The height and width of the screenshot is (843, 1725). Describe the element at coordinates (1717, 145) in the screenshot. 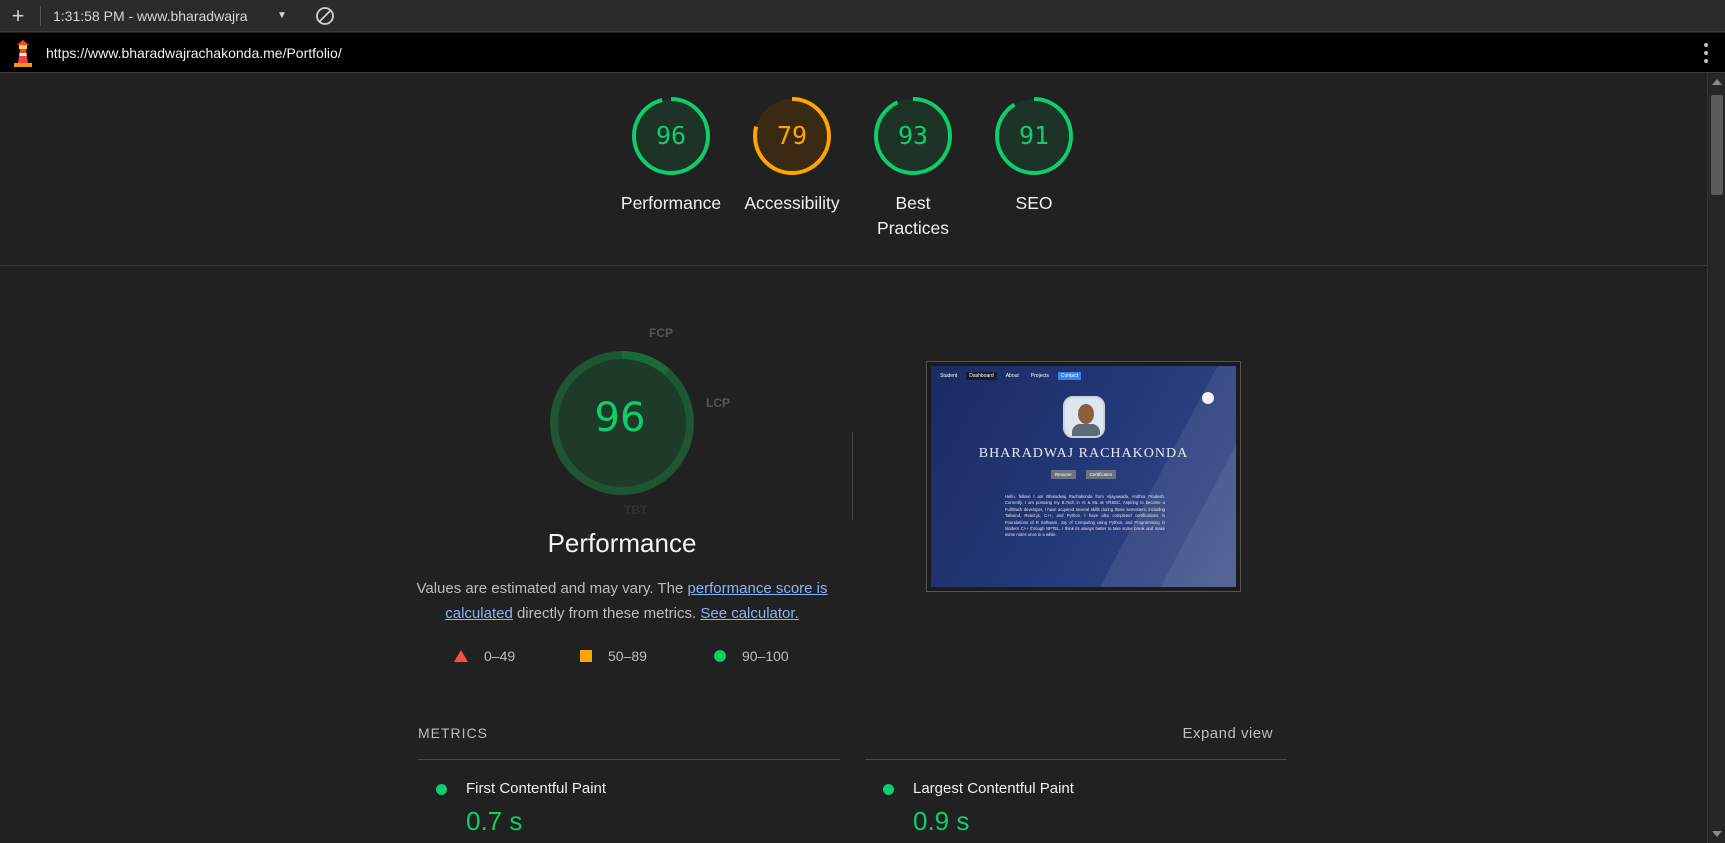

I see `scrollbar-thumb` at that location.